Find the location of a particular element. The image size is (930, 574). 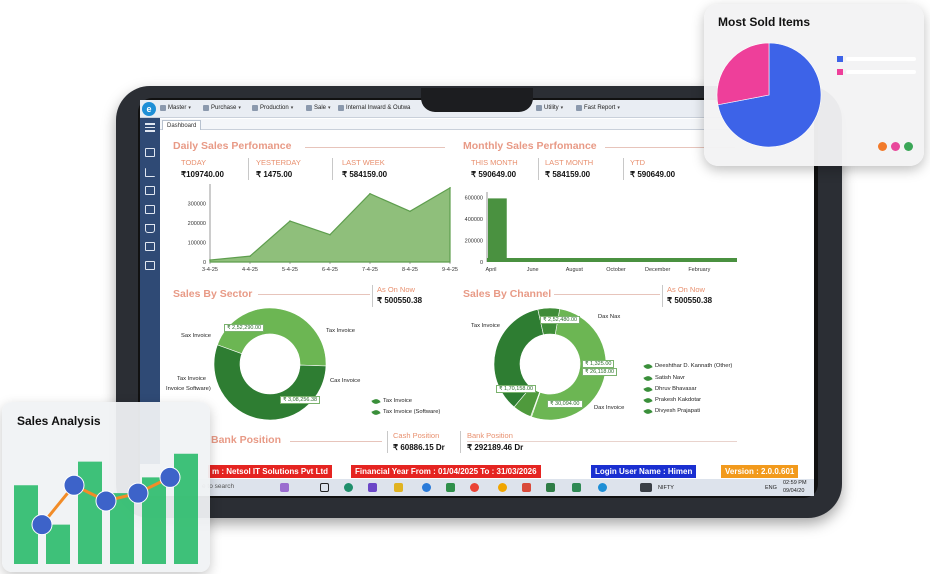

clock-time: 02:59 PM is located at coordinates (795, 483).